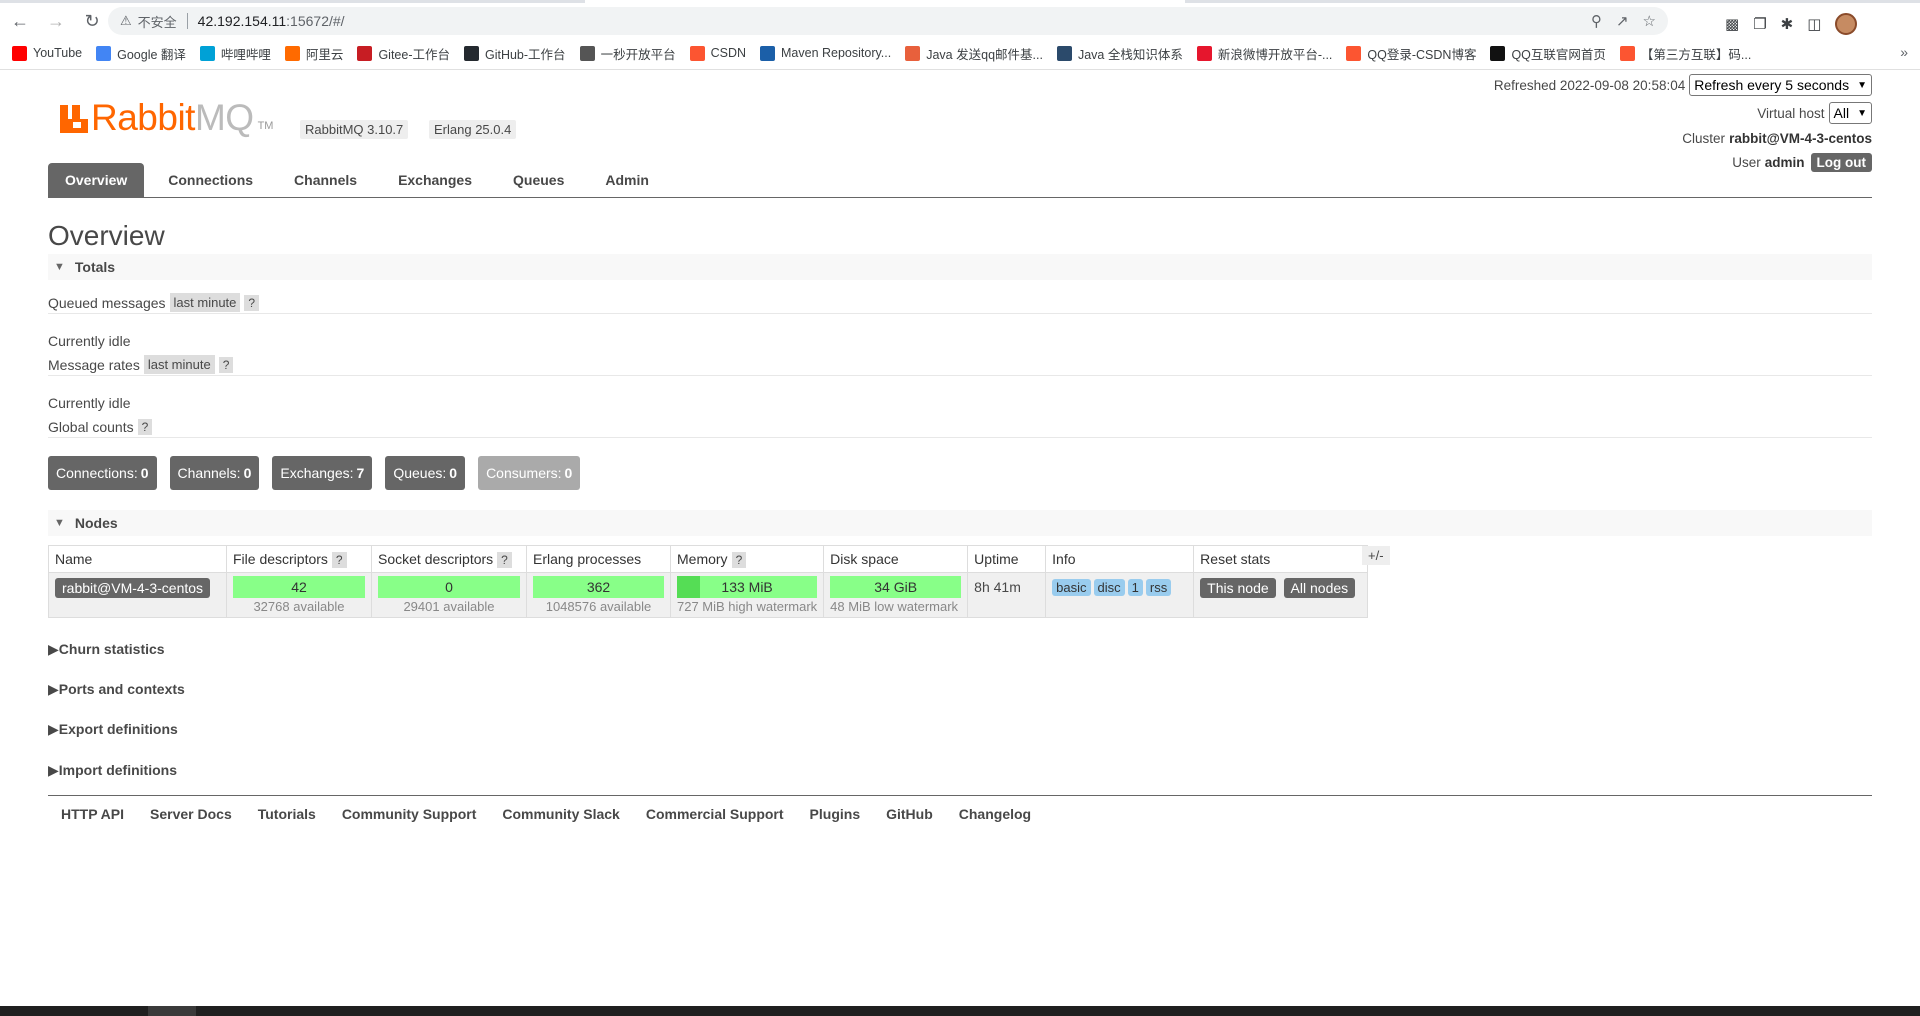 Image resolution: width=1920 pixels, height=1016 pixels. What do you see at coordinates (271, 21) in the screenshot?
I see `url-text: 42.192.154.11:15672/#/` at bounding box center [271, 21].